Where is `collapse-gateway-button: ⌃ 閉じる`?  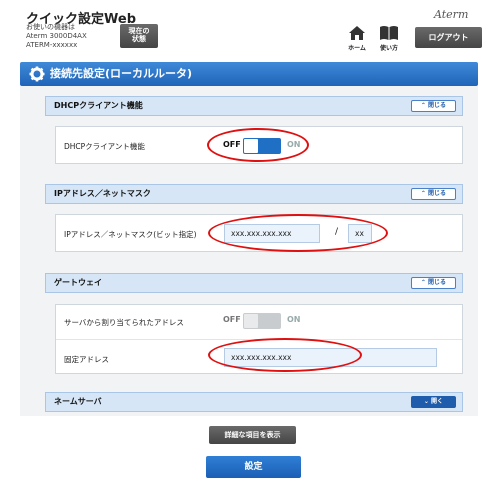 collapse-gateway-button: ⌃ 閉じる is located at coordinates (433, 283).